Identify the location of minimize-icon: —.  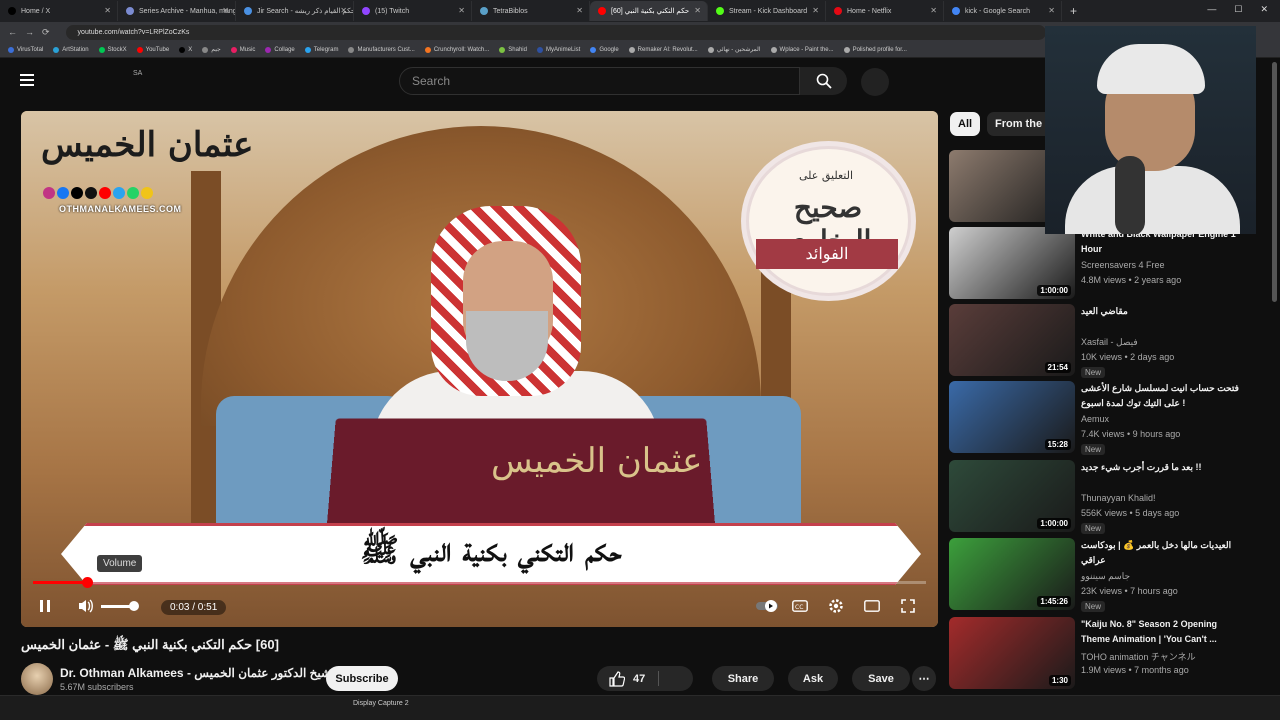
(1211, 9).